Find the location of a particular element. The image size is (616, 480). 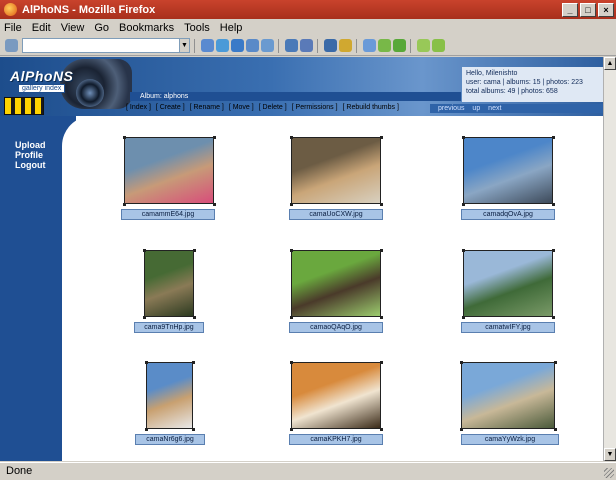

window-title: AlPhoNS - Mozilla Firefox is located at coordinates (89, 9).